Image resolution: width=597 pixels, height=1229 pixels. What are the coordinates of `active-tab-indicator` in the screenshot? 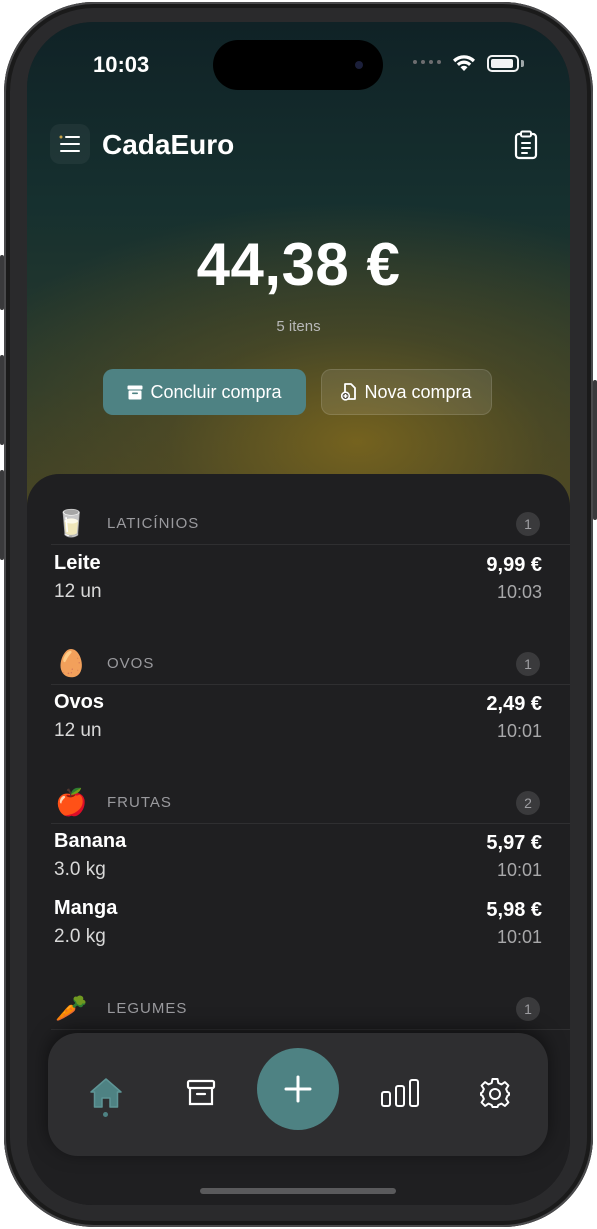 It's located at (105, 1114).